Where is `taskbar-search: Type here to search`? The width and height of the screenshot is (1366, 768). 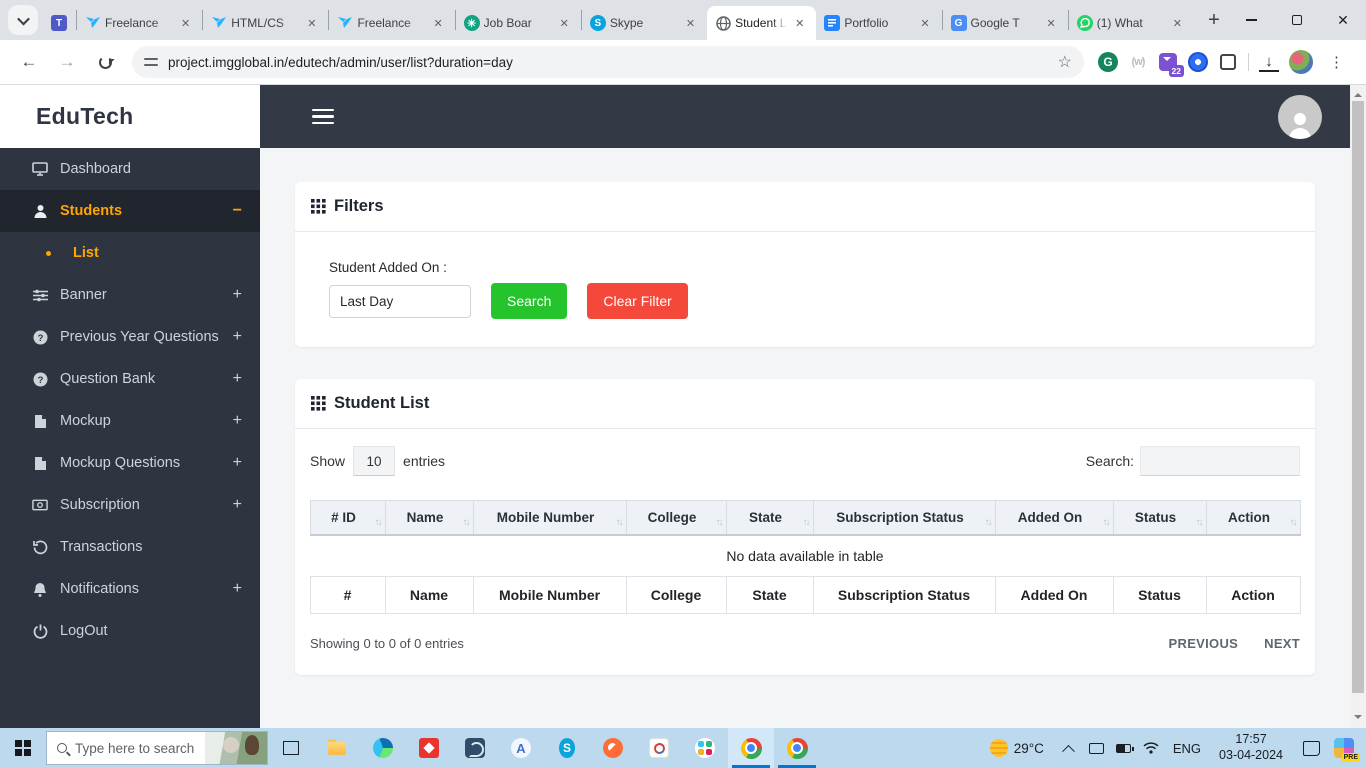
taskbar-search: Type here to search is located at coordinates (157, 748).